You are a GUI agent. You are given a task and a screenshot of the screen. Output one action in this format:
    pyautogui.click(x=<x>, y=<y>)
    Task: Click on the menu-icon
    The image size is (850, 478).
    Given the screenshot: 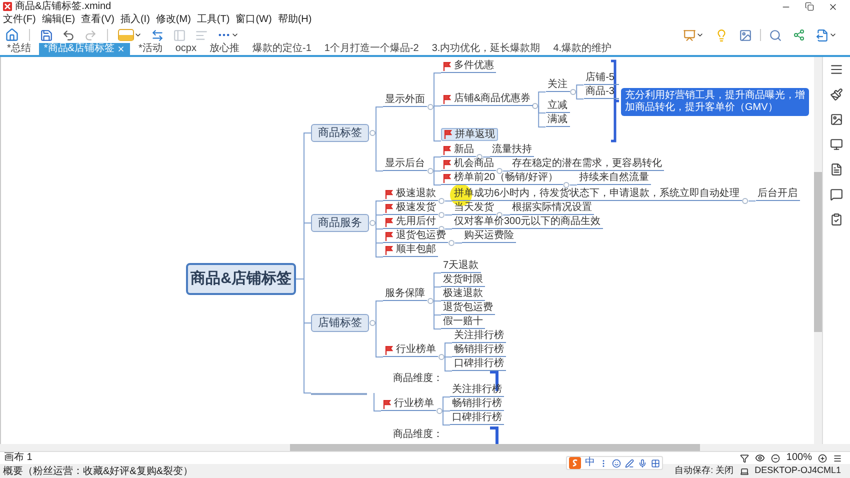 What is the action you would take?
    pyautogui.click(x=837, y=458)
    